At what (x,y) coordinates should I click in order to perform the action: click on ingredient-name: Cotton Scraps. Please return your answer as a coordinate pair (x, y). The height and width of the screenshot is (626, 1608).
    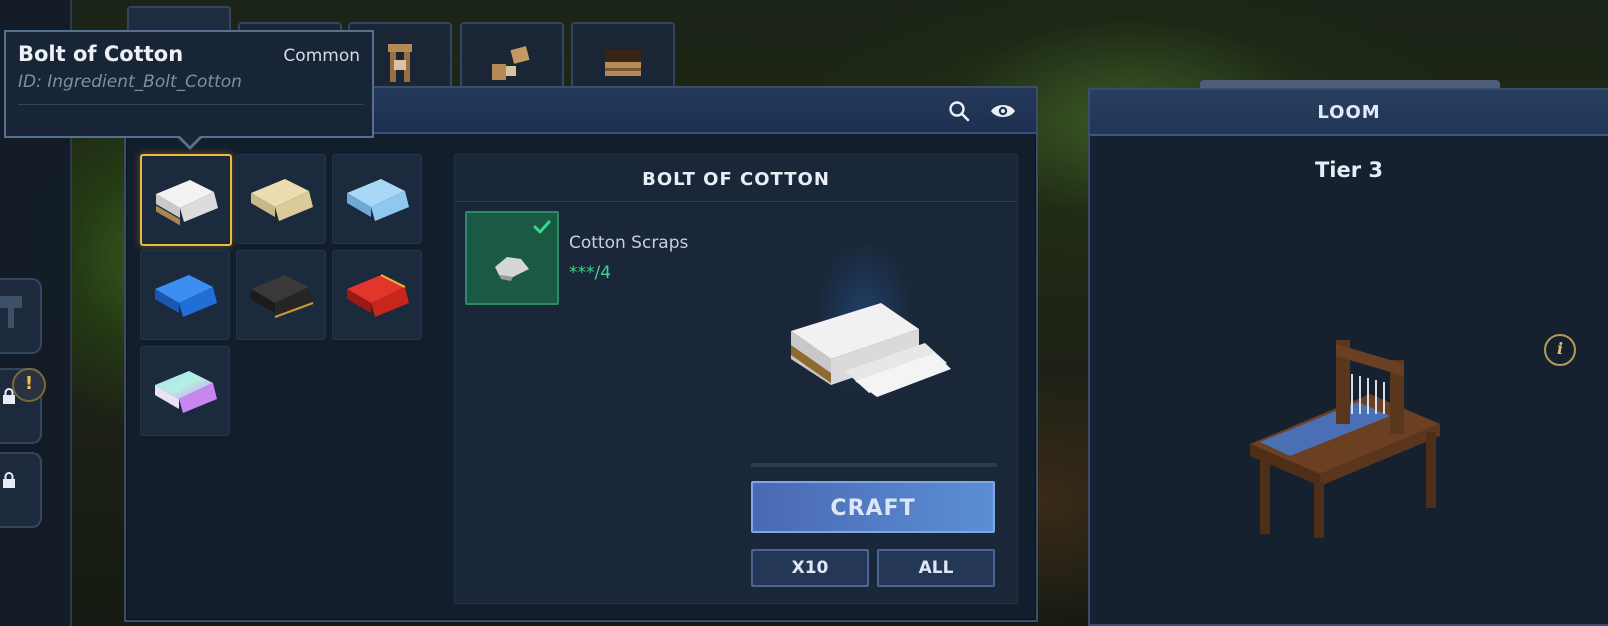
    Looking at the image, I should click on (629, 243).